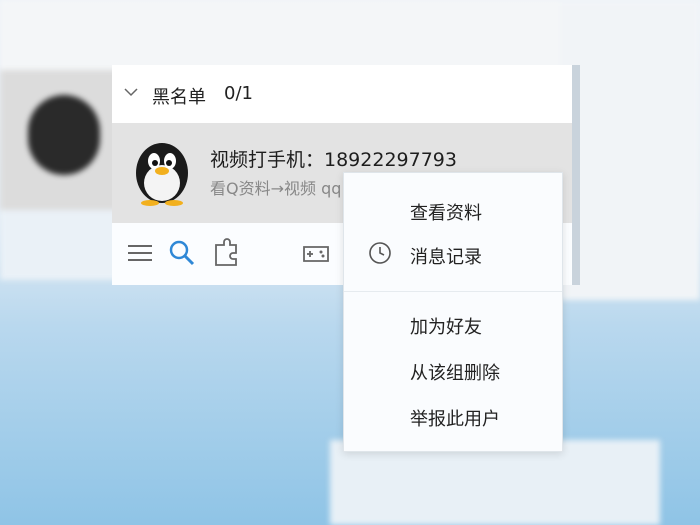 The image size is (700, 525). What do you see at coordinates (64, 135) in the screenshot?
I see `bg-avatar` at bounding box center [64, 135].